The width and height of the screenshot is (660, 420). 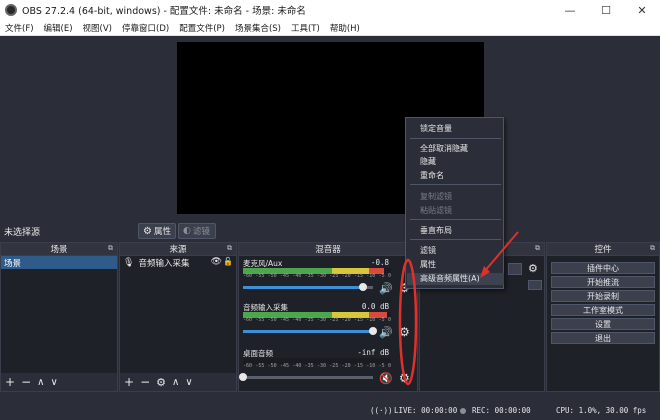 What do you see at coordinates (157, 231) in the screenshot?
I see `properties-button: ⚙ 属性` at bounding box center [157, 231].